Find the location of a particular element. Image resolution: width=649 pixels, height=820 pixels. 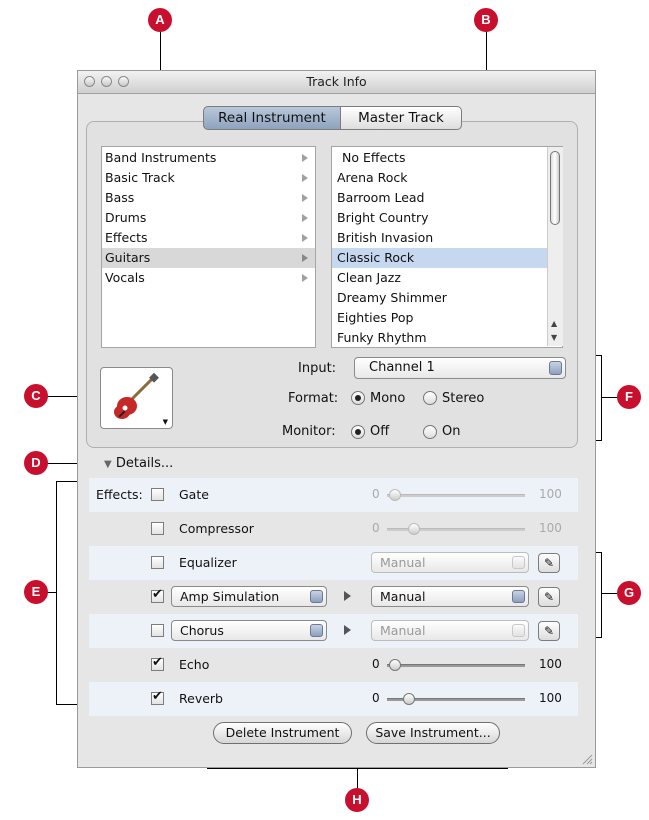

equalizer-preset-select: Manual is located at coordinates (450, 562).